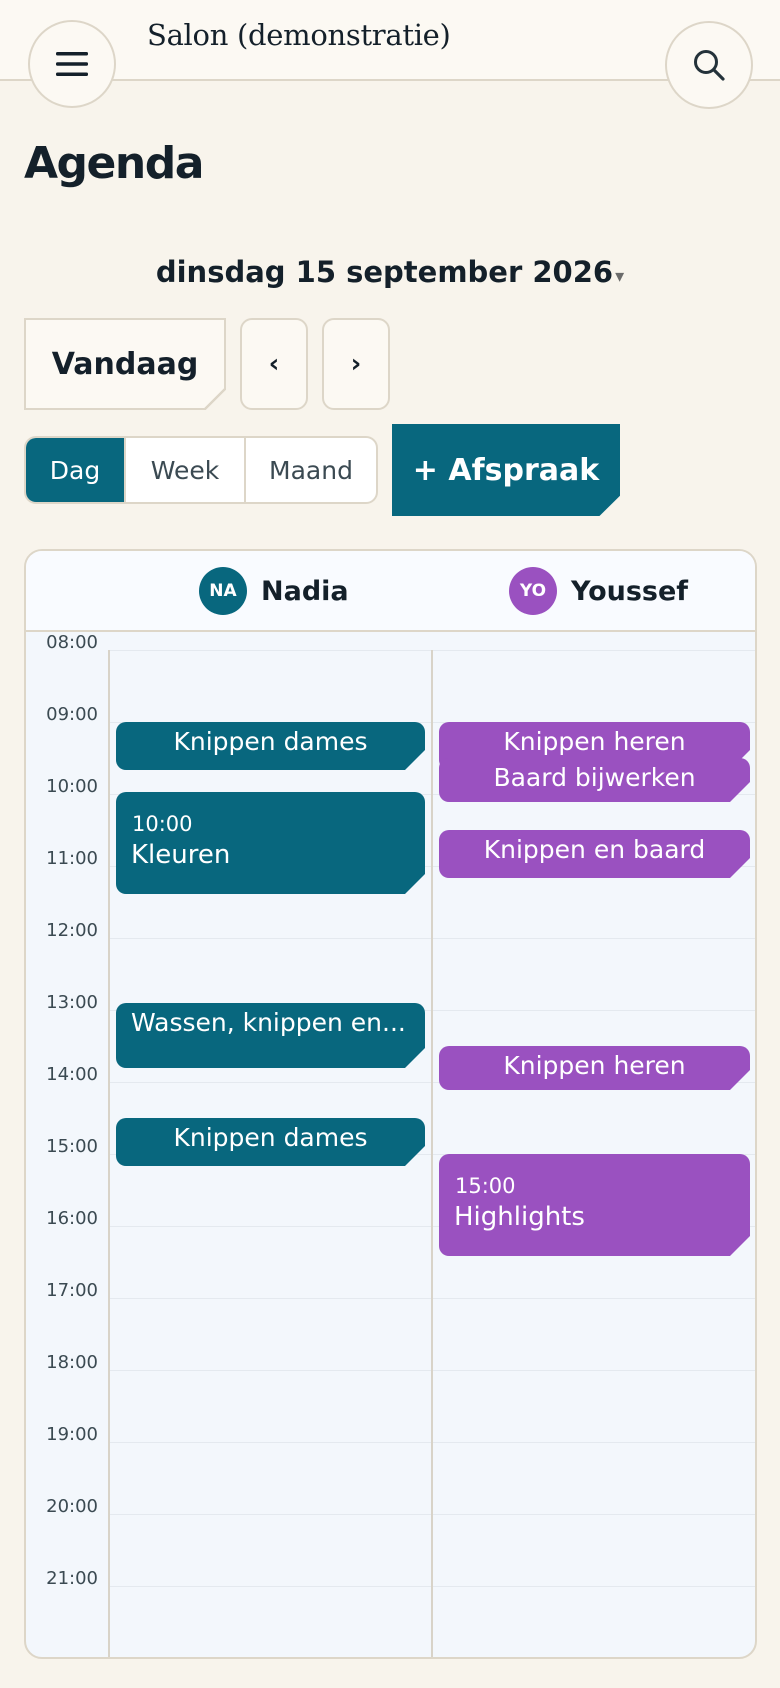 The height and width of the screenshot is (1688, 780). Describe the element at coordinates (270, 843) in the screenshot. I see `appointment-card: 10:00 Kleuren` at that location.